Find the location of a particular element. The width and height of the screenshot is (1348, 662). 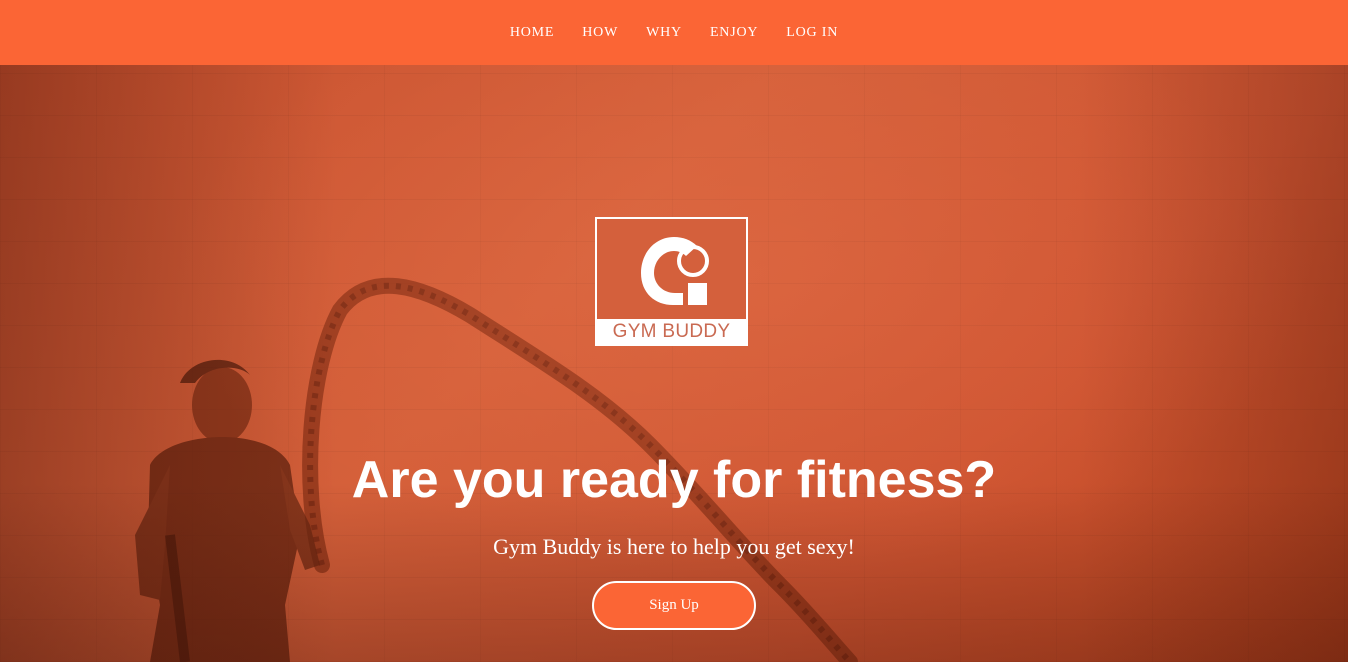

nav-item-home: HOME is located at coordinates (532, 32).